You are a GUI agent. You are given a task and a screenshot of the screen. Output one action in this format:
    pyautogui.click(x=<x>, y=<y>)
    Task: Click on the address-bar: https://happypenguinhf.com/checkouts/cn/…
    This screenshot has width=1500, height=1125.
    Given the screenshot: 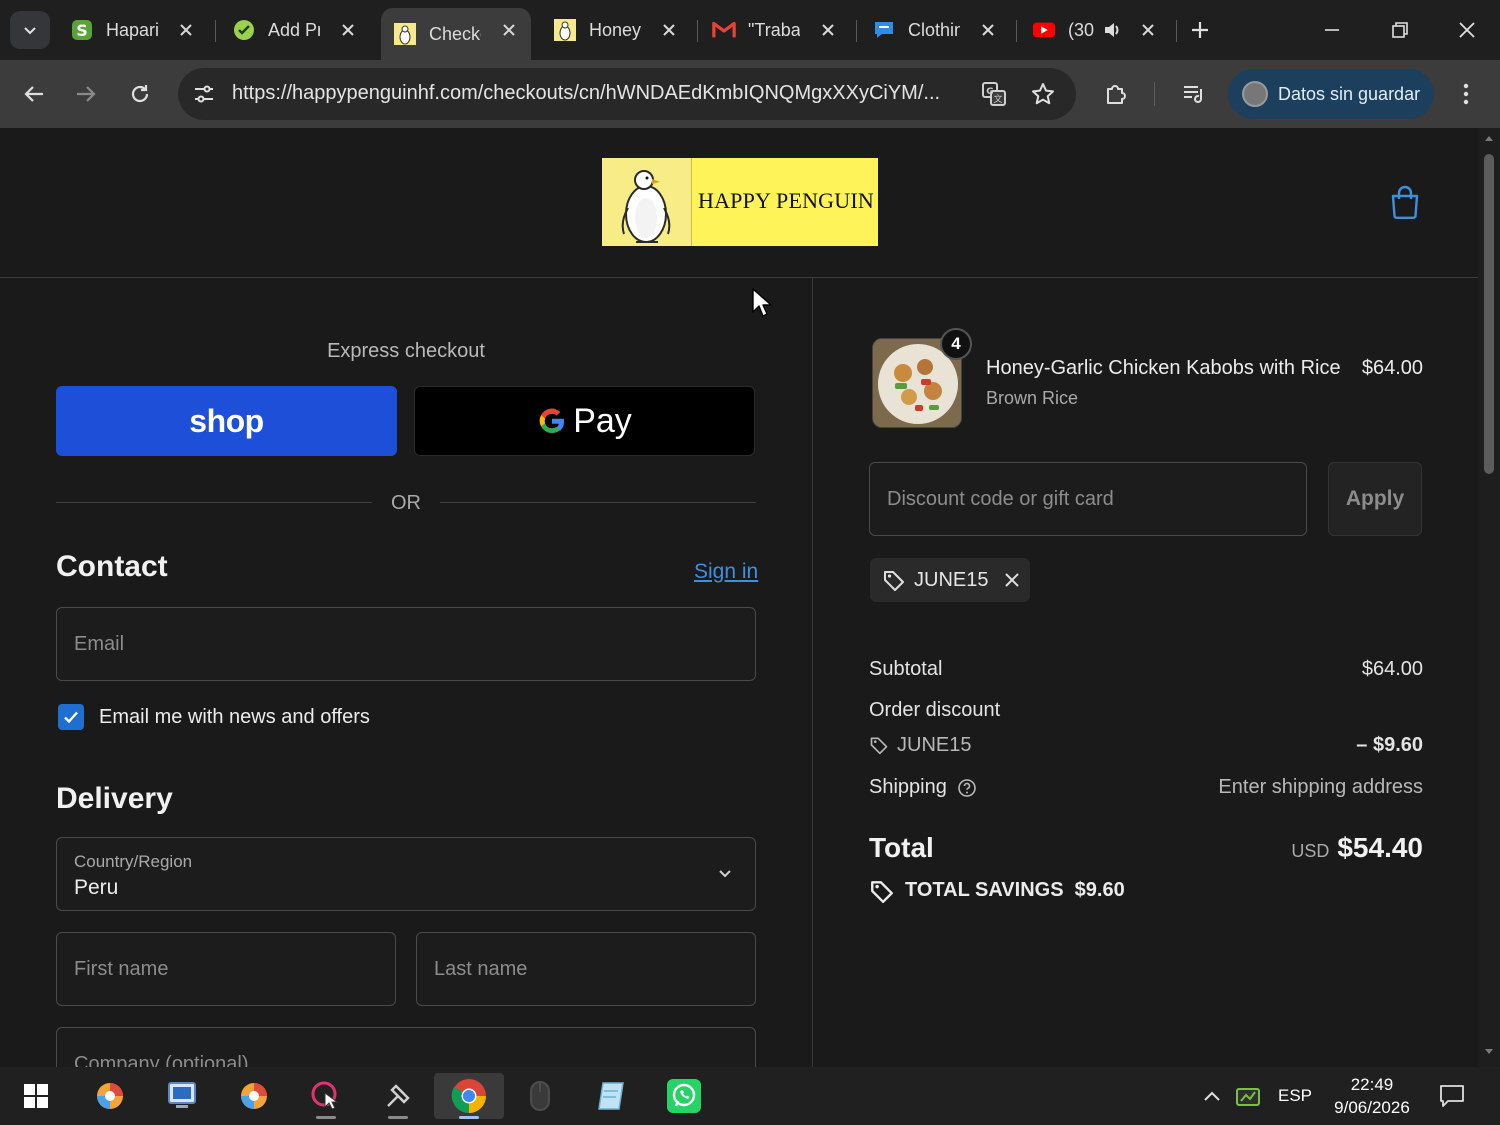 What is the action you would take?
    pyautogui.click(x=627, y=94)
    